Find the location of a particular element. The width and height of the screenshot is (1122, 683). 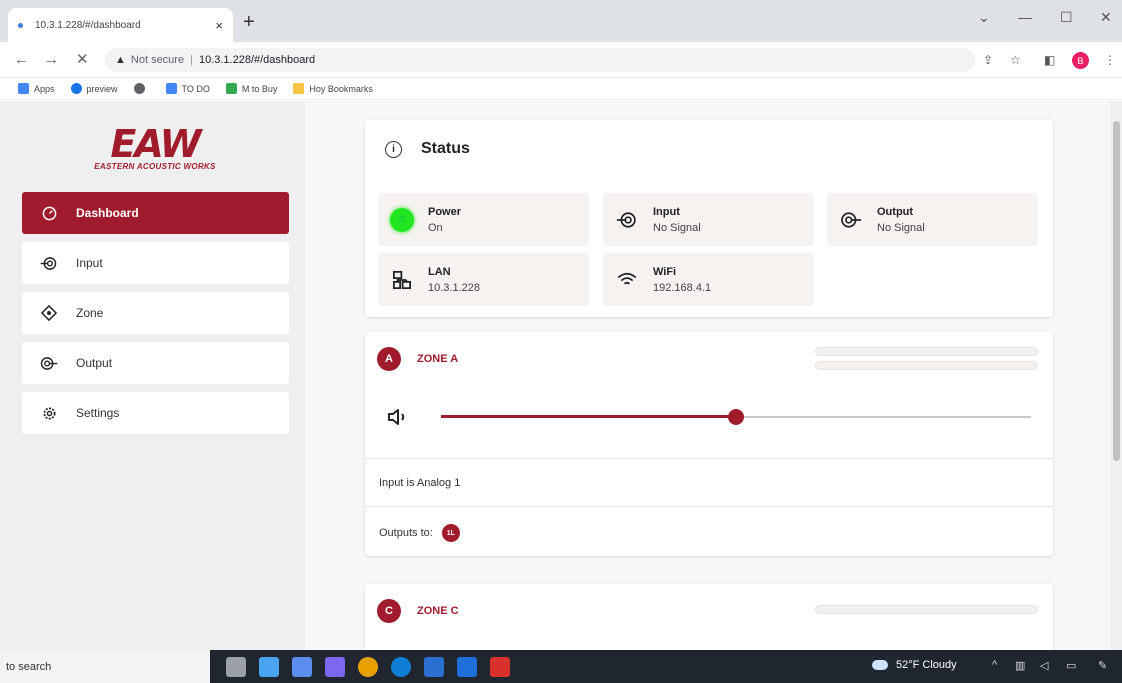

edge-icon is located at coordinates (401, 666).